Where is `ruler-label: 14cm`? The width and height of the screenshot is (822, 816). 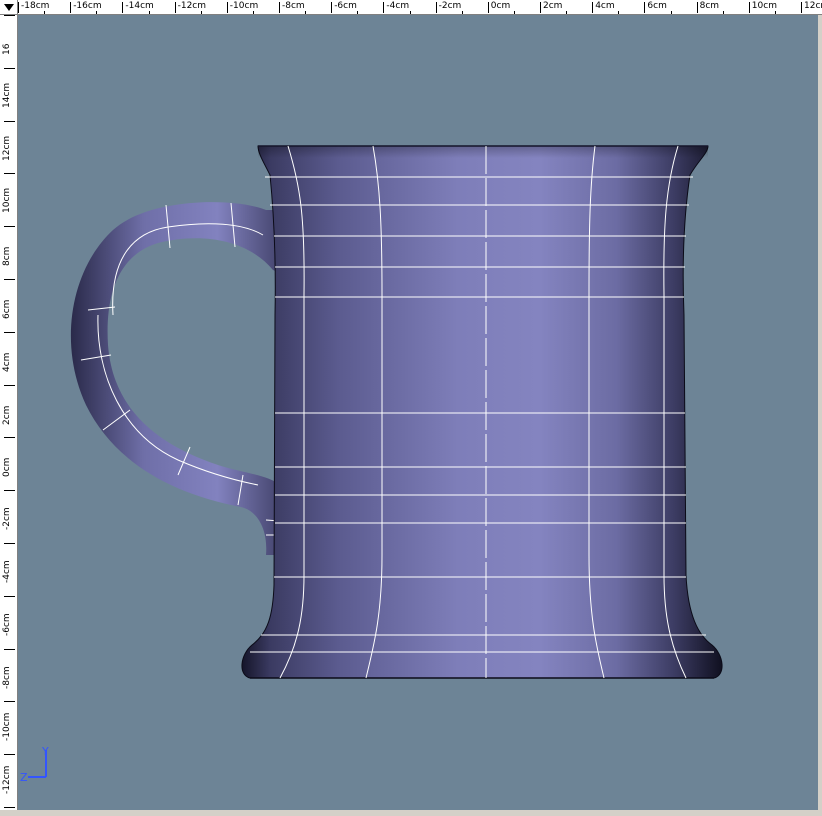 ruler-label: 14cm is located at coordinates (7, 95).